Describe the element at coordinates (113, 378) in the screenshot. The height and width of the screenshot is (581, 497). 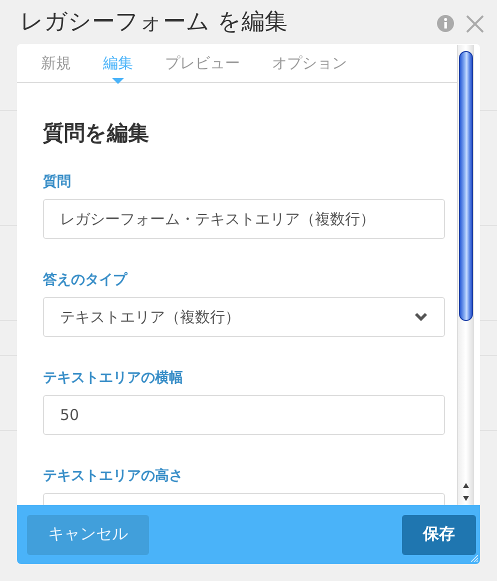
I see `field-label: テキストエリアの横幅` at that location.